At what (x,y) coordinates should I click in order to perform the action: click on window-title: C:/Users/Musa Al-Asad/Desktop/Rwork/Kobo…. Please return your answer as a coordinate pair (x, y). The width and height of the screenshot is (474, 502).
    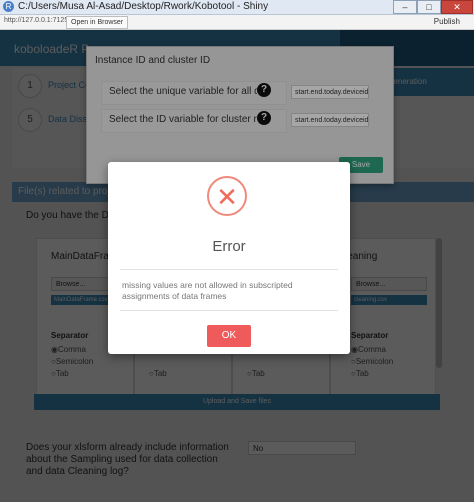
    Looking at the image, I should click on (143, 6).